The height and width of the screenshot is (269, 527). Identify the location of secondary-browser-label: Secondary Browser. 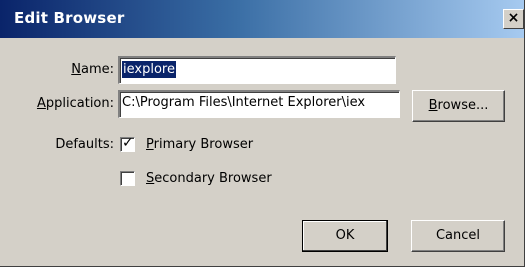
(209, 178).